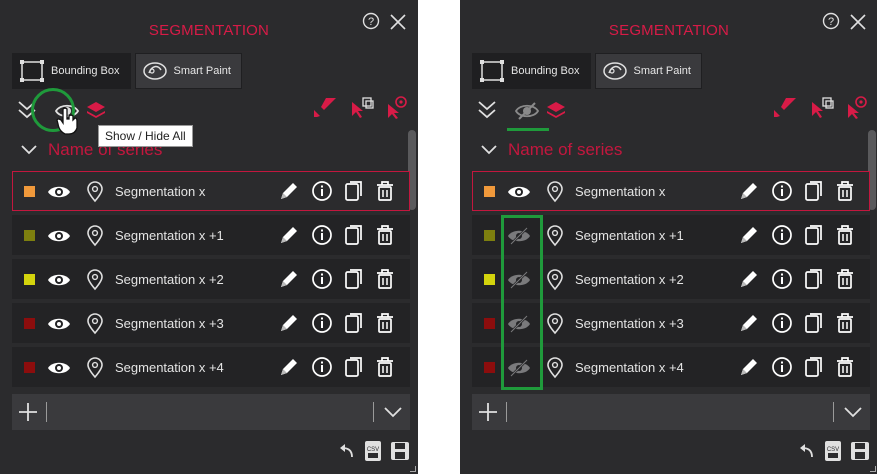 The width and height of the screenshot is (877, 474). I want to click on segmentation-row: Segmentation x +4, so click(211, 367).